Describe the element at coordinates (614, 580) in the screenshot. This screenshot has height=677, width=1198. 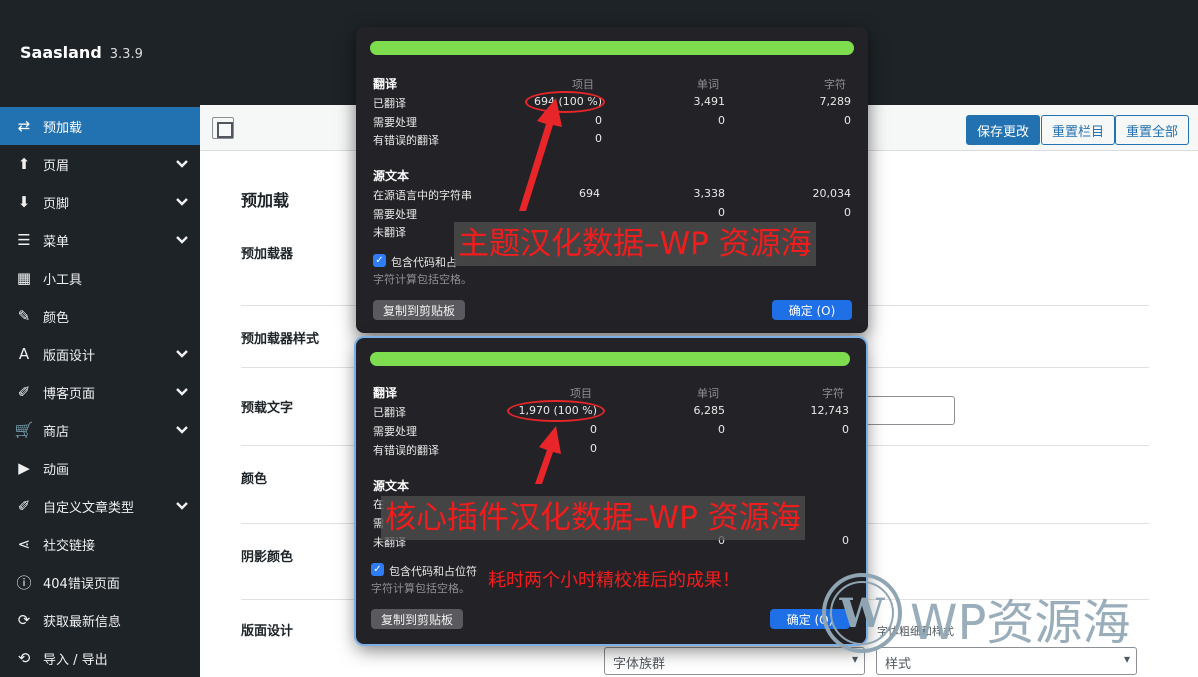
I see `result-caption: 耗时两个小时精校准后的成果！` at that location.